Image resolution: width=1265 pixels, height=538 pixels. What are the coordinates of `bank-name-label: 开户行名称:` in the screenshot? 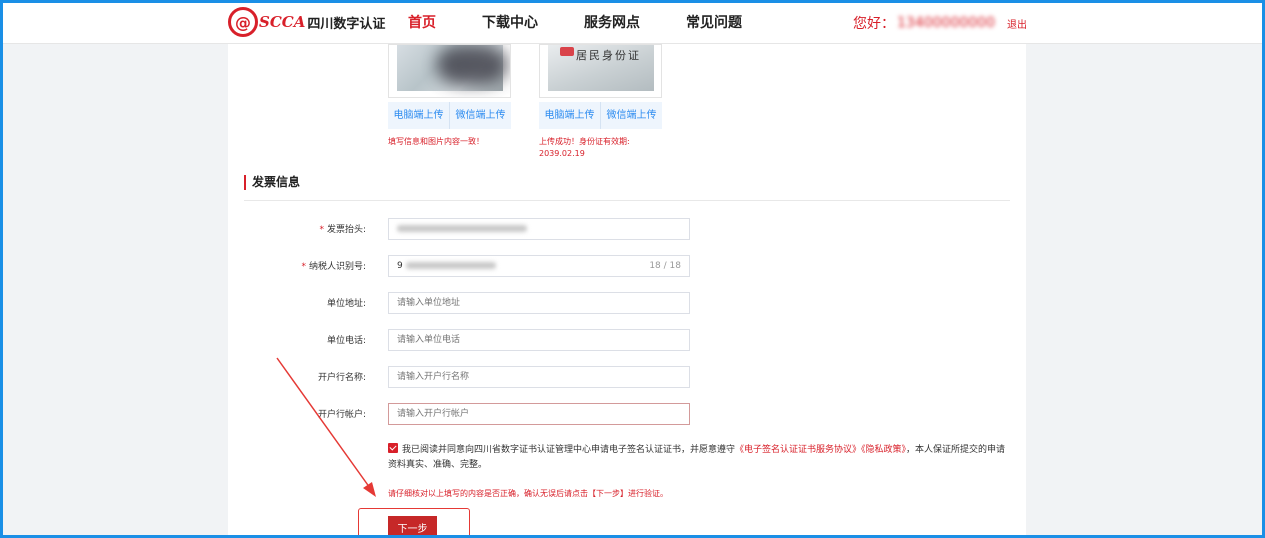 It's located at (341, 378).